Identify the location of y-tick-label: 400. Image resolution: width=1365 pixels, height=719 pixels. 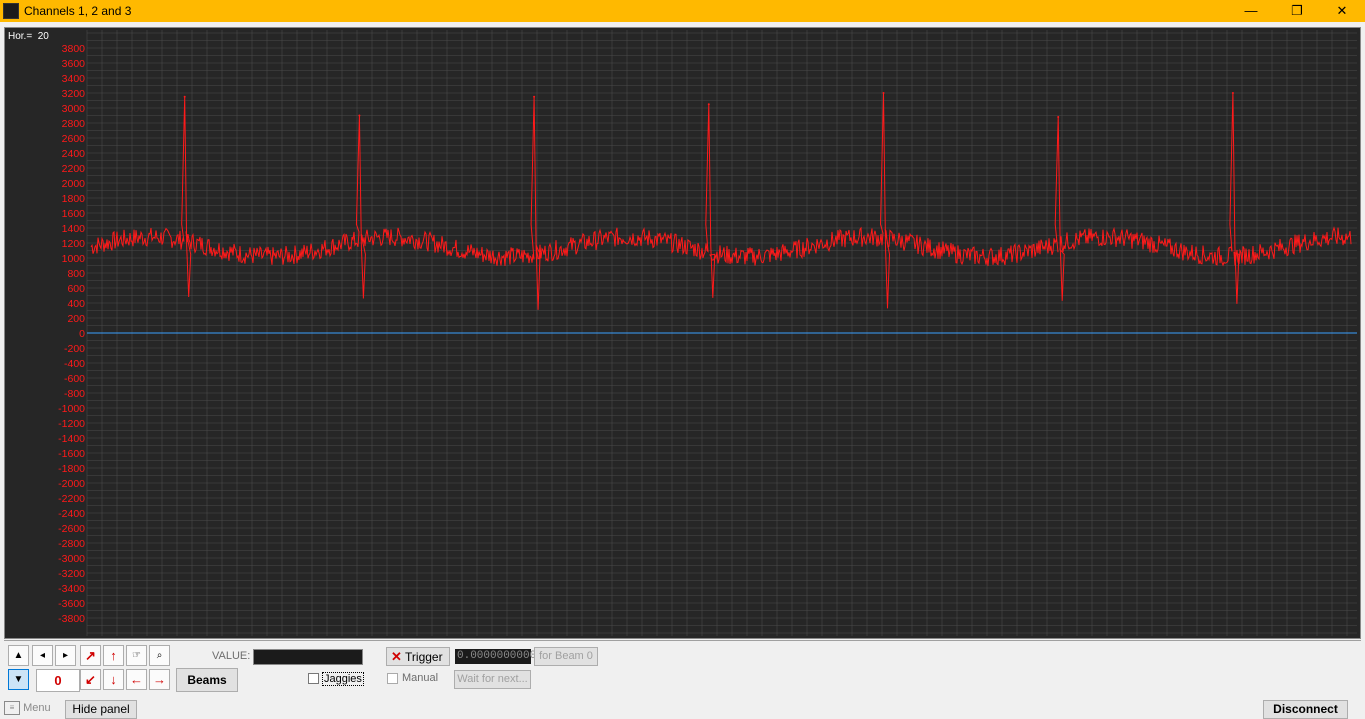
(76, 304).